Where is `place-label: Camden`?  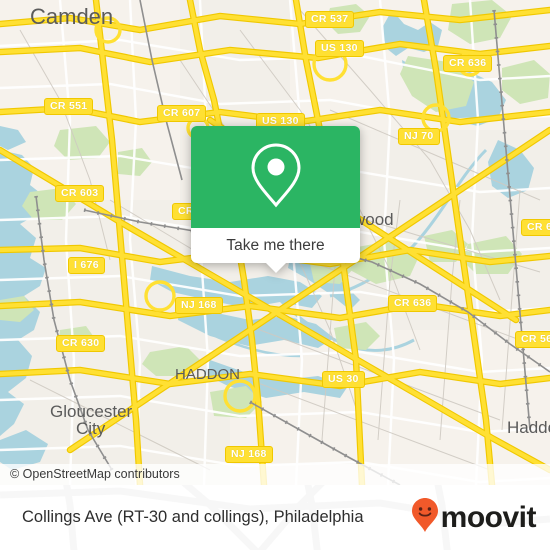
place-label: Camden is located at coordinates (72, 16).